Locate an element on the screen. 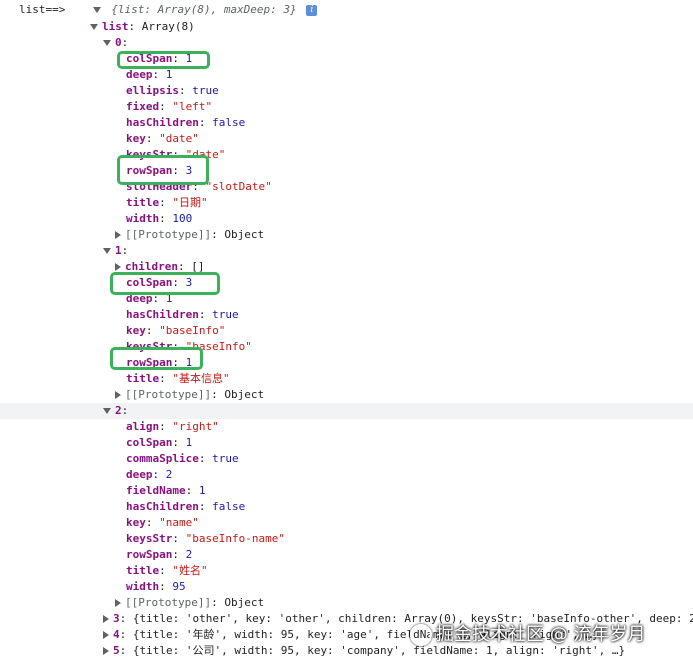 The image size is (693, 664). item-index: 2 is located at coordinates (118, 410).